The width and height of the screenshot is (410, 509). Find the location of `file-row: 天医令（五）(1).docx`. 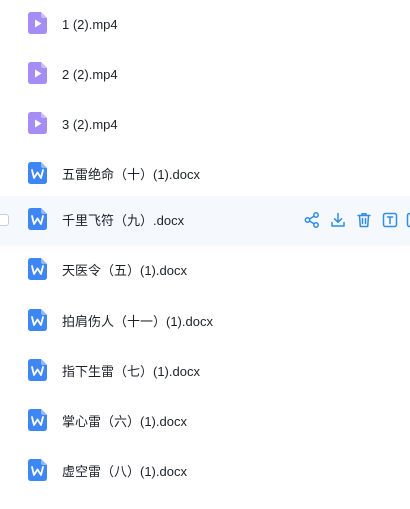

file-row: 天医令（五）(1).docx is located at coordinates (205, 271).